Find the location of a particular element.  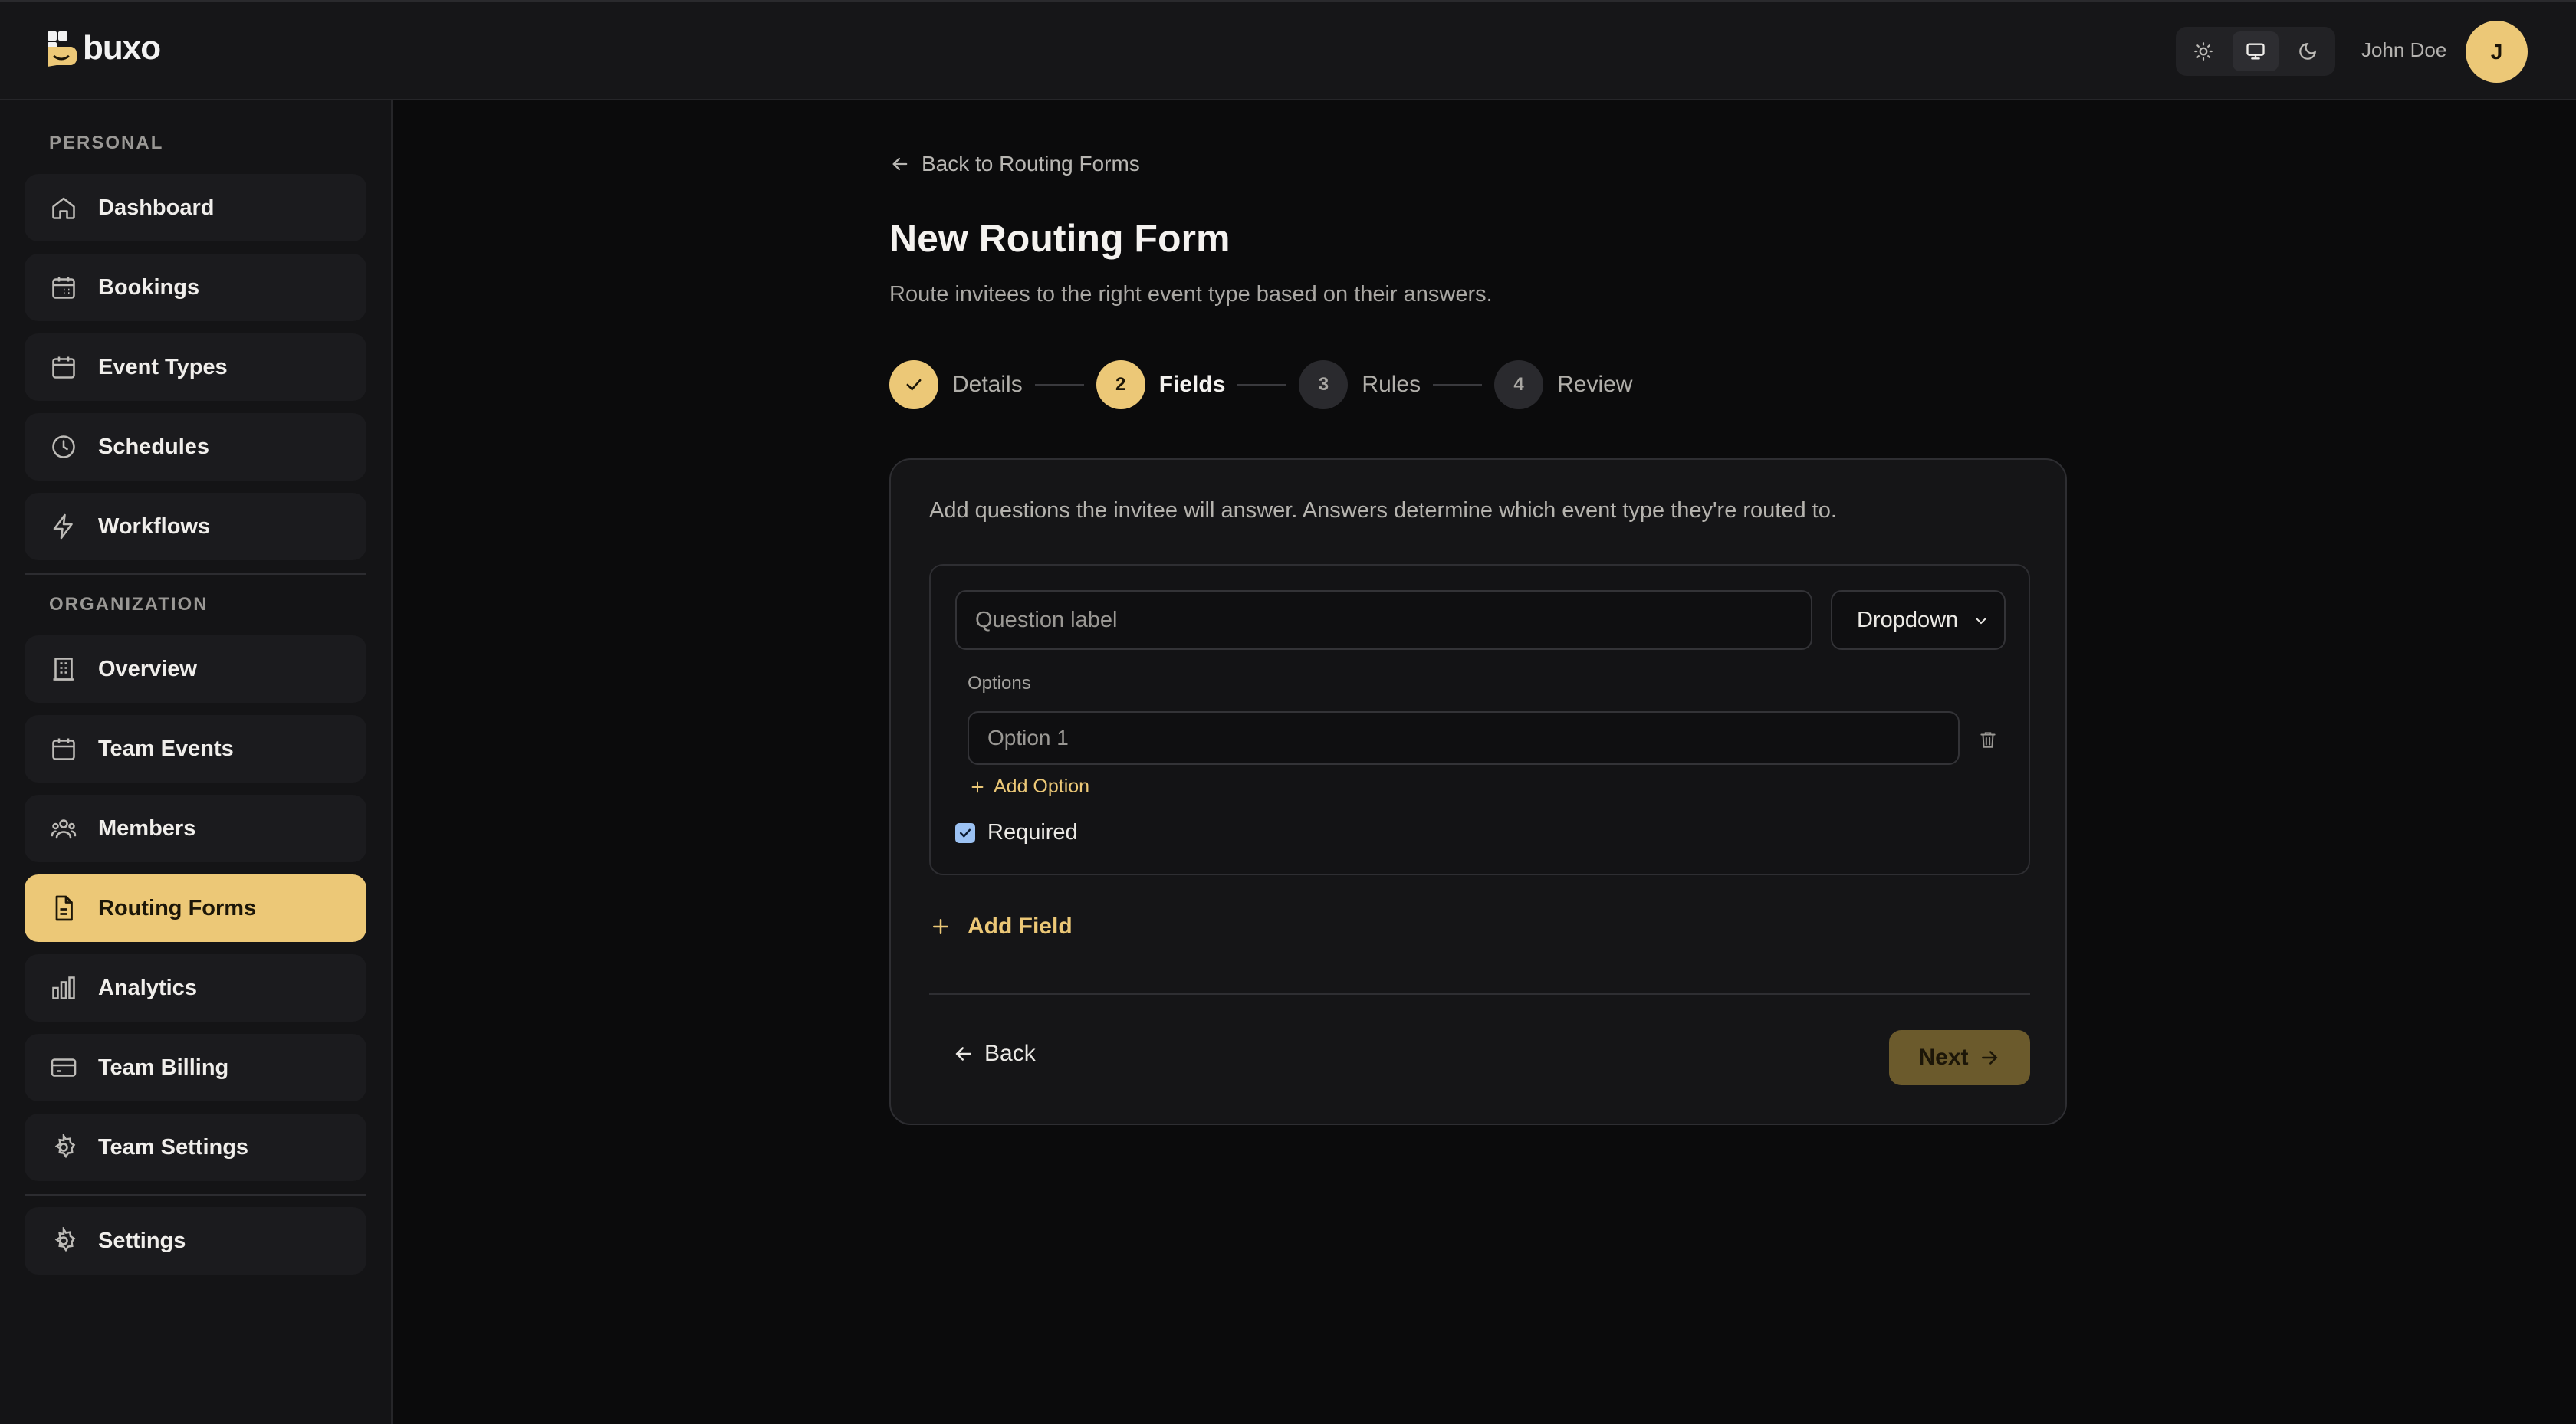

sun-icon is located at coordinates (2203, 51).